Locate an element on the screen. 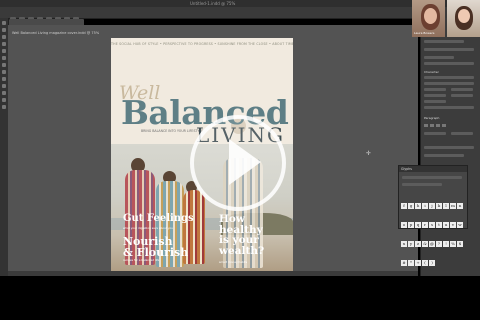 The width and height of the screenshot is (480, 320). headline-nourish-sub: recipes for a balanced life is located at coordinates (141, 260).